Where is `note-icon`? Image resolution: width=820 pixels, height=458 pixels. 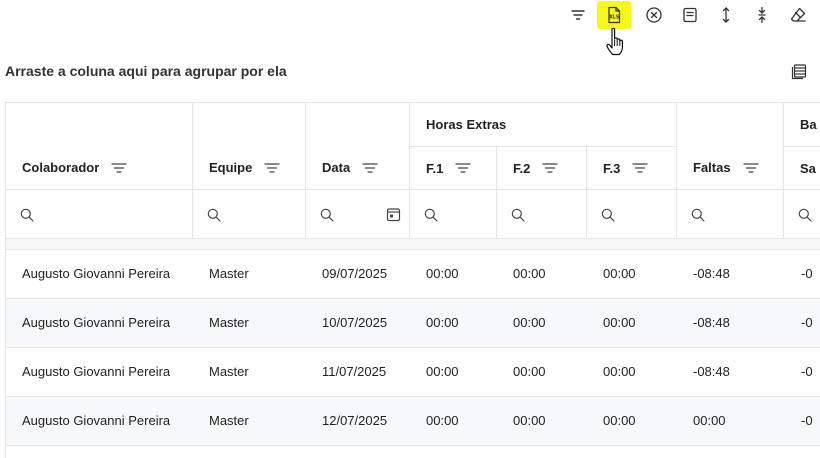 note-icon is located at coordinates (690, 15).